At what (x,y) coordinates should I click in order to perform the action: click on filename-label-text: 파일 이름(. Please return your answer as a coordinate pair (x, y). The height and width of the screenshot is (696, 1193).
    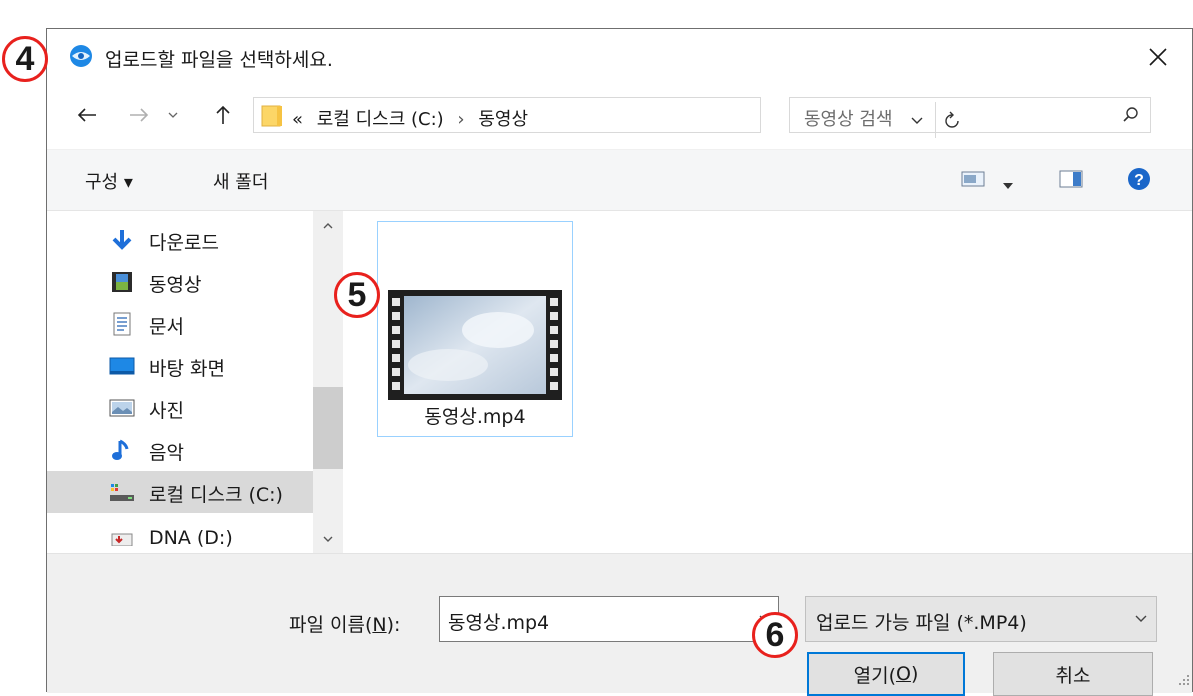
    Looking at the image, I should click on (331, 625).